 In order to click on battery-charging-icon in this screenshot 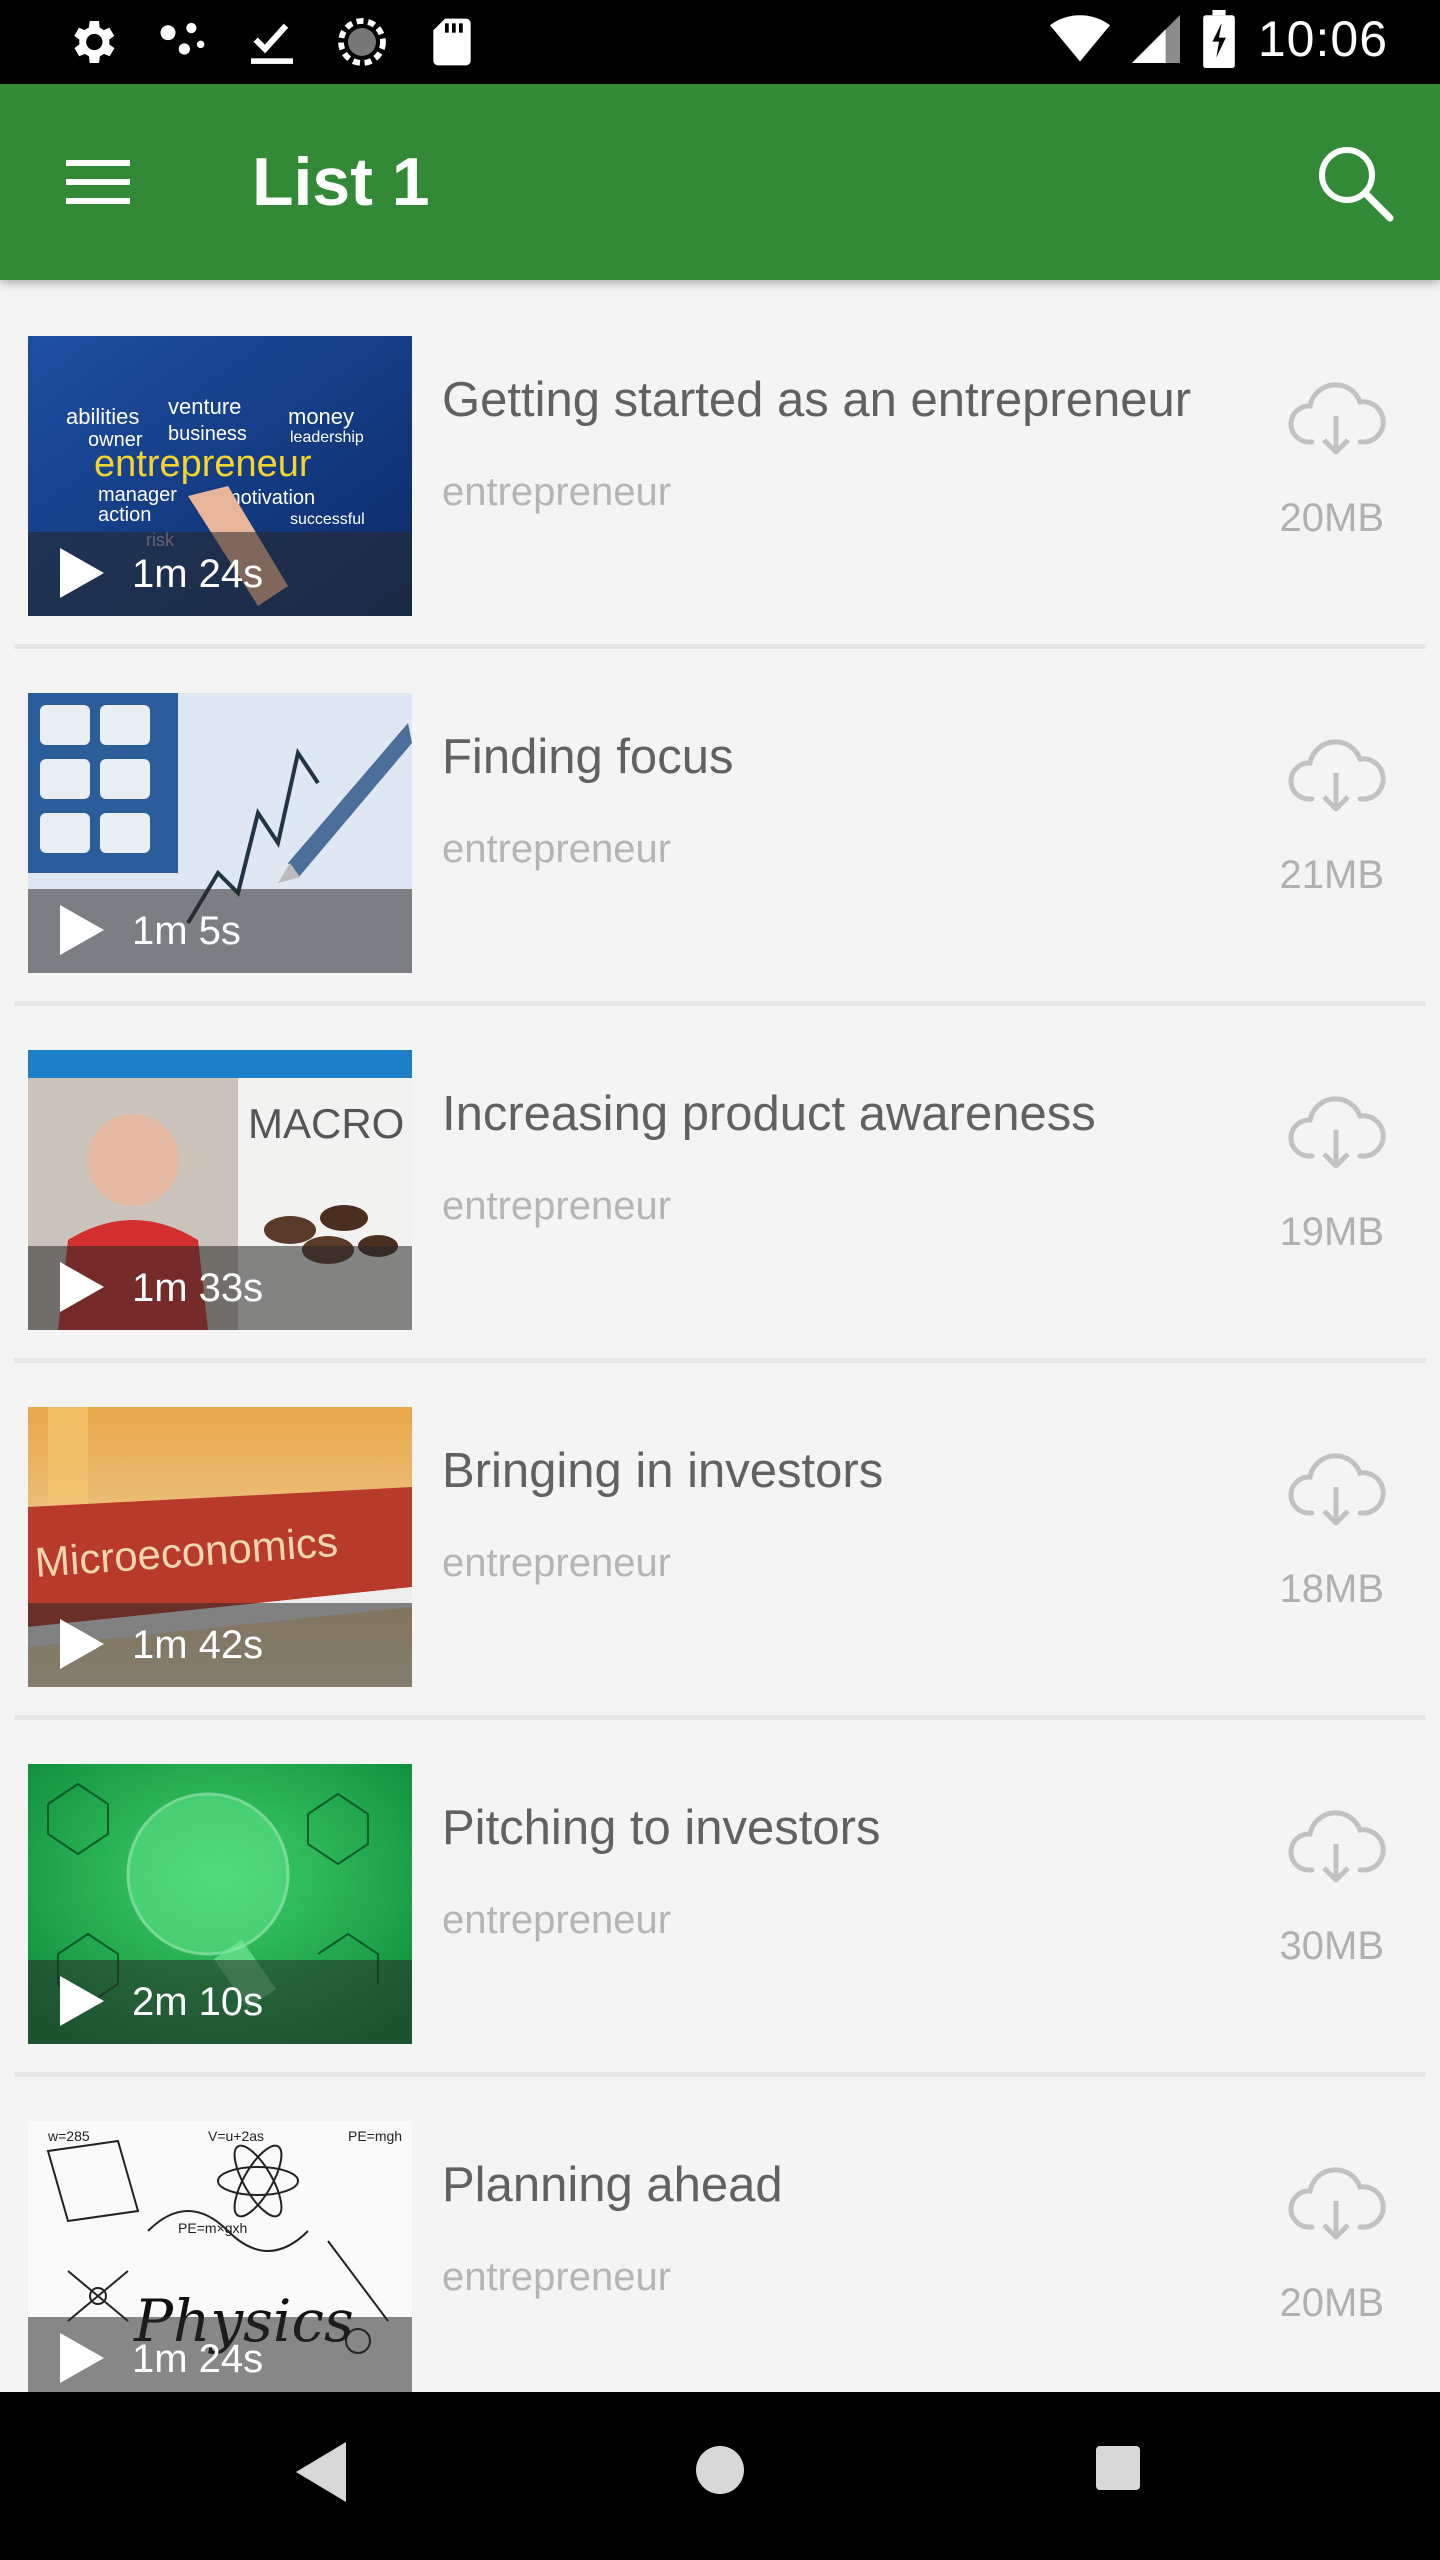, I will do `click(1219, 39)`.